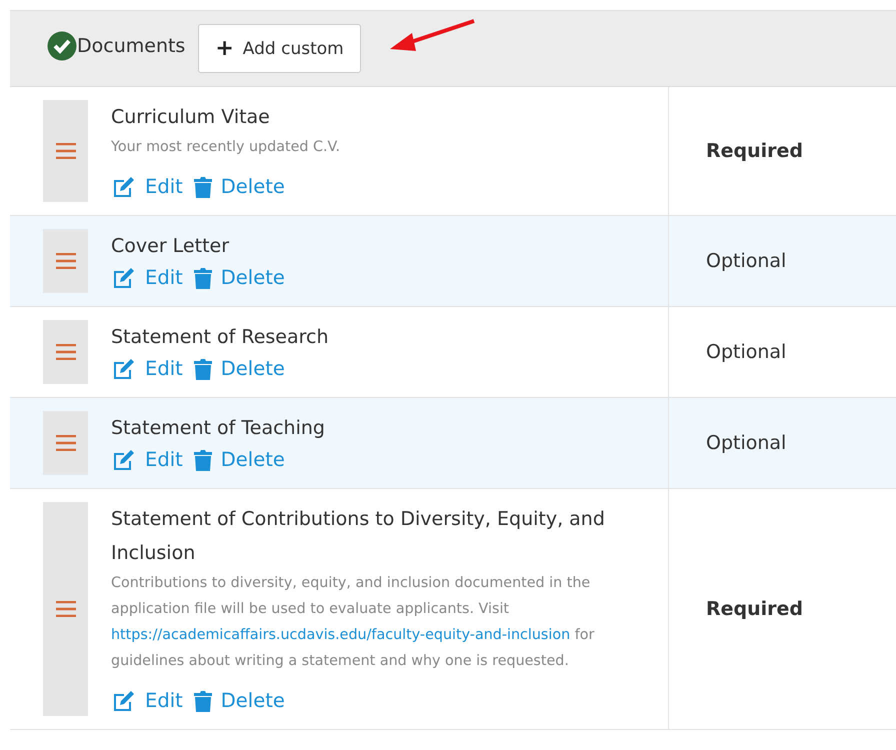 The image size is (896, 750). Describe the element at coordinates (220, 337) in the screenshot. I see `document-title: Statement of Research` at that location.